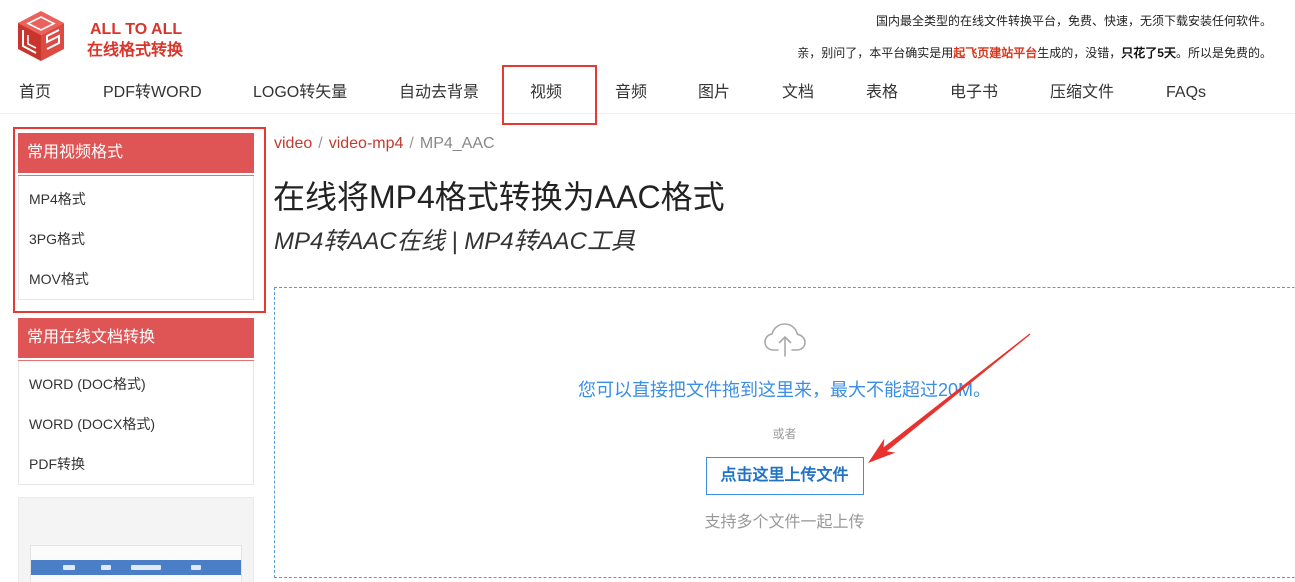  Describe the element at coordinates (135, 51) in the screenshot. I see `brand-name-cn: 在线格式转换` at that location.